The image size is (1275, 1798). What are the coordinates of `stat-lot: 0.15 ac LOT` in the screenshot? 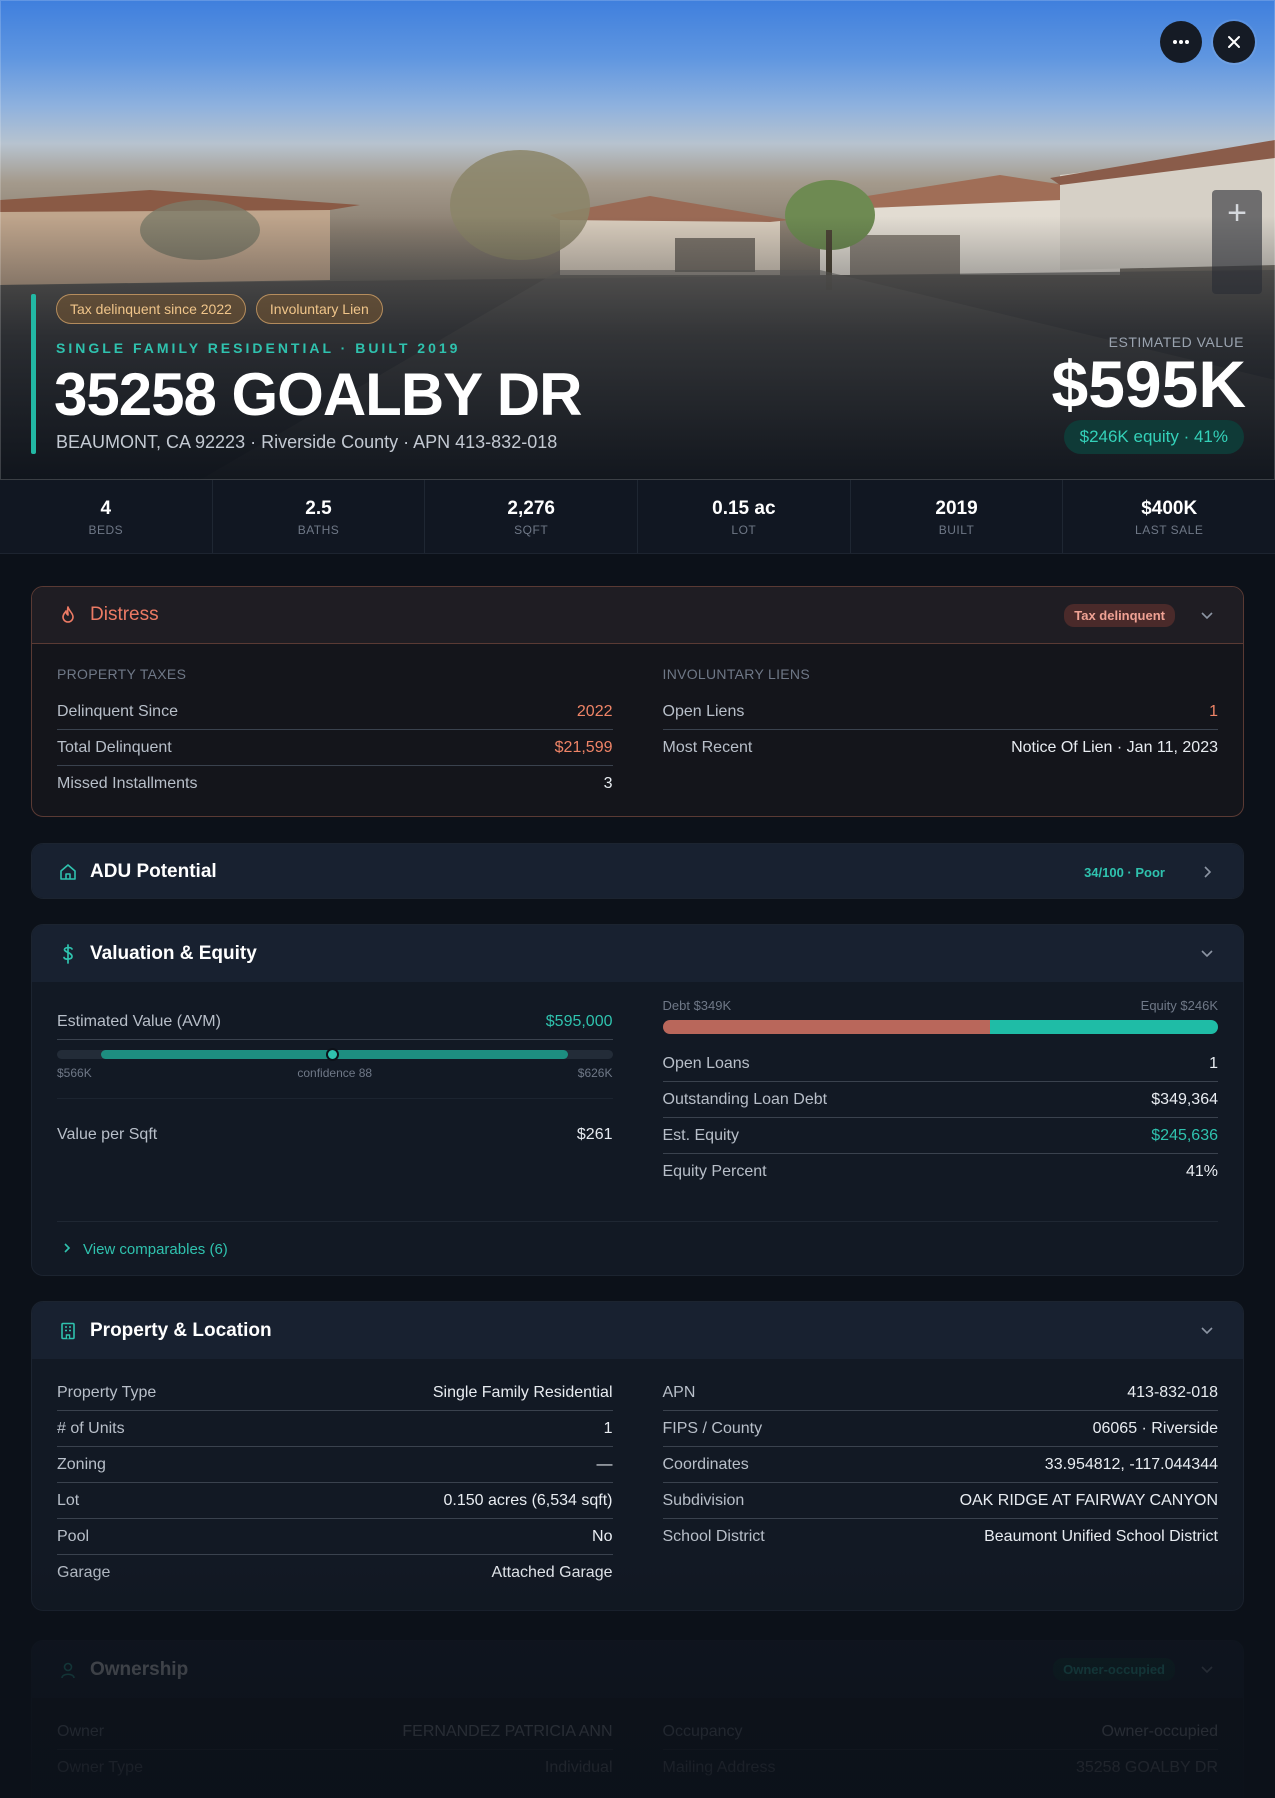 It's located at (744, 516).